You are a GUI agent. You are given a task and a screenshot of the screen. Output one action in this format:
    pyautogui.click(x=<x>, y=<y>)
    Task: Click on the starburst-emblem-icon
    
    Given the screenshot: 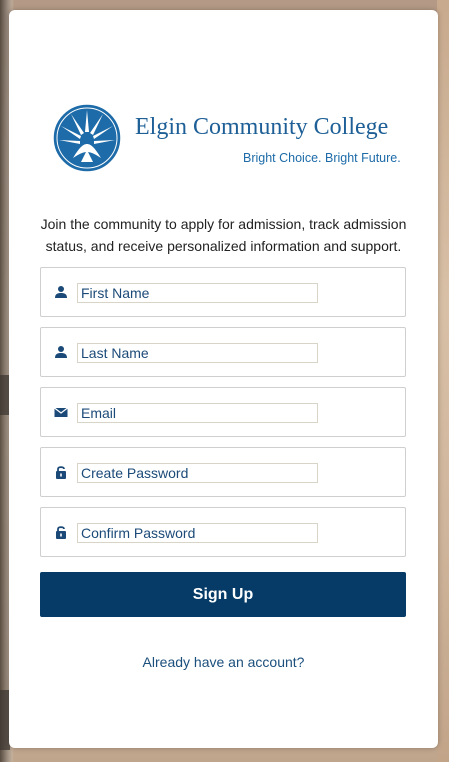 What is the action you would take?
    pyautogui.click(x=87, y=138)
    